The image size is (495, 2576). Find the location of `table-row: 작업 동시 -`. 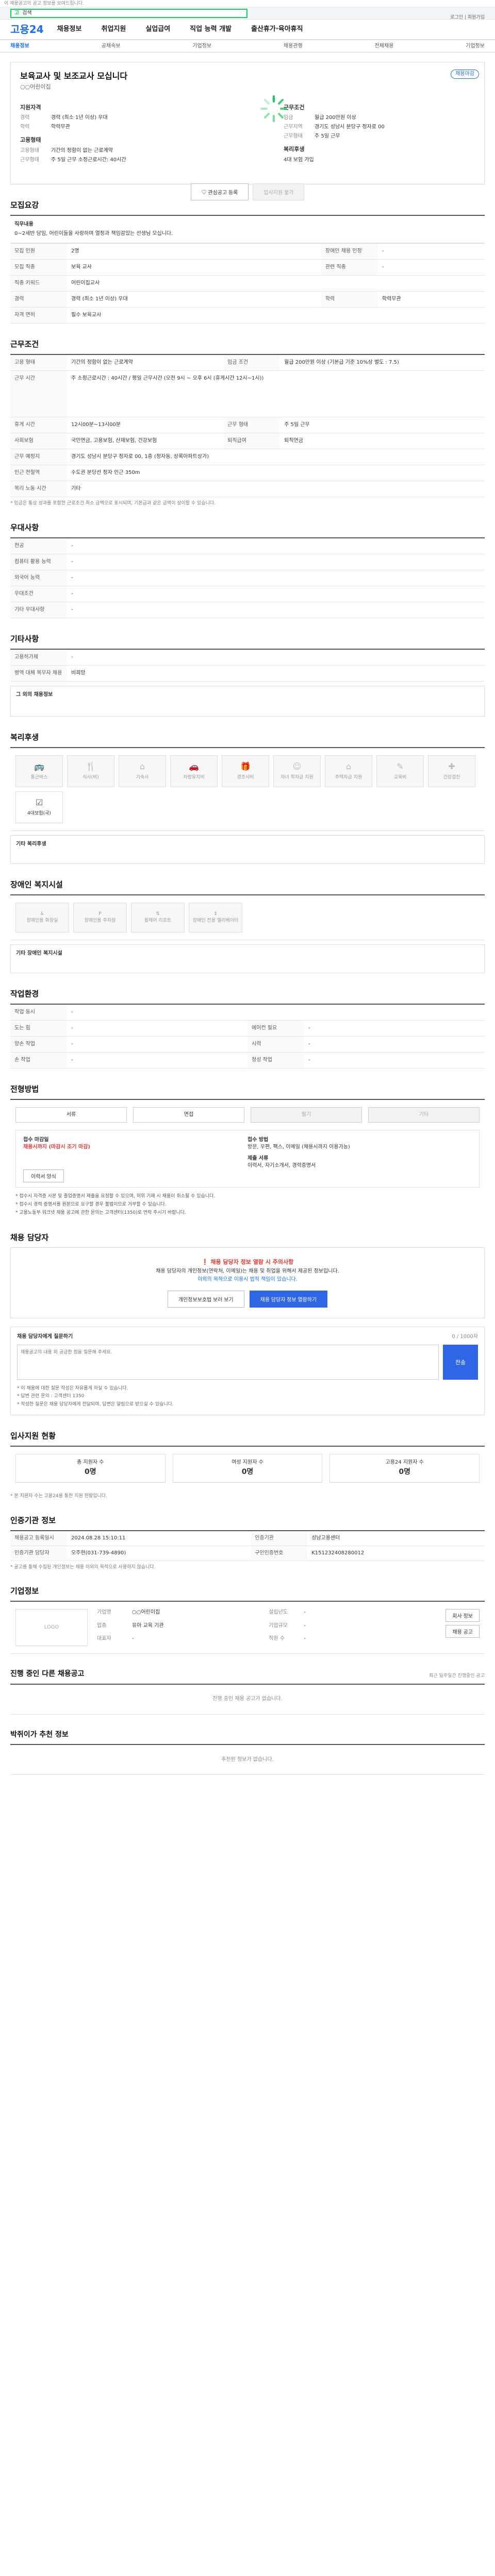

table-row: 작업 동시 - is located at coordinates (247, 1012).